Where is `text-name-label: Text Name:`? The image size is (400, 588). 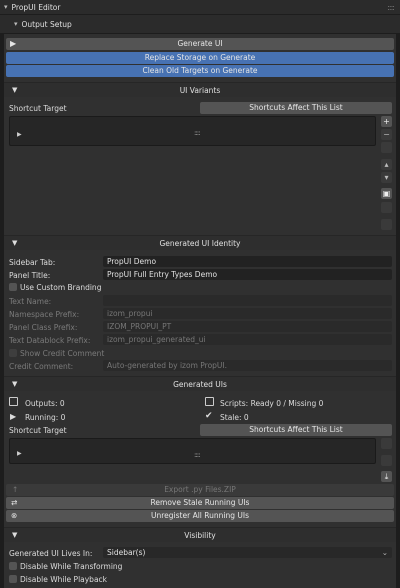 text-name-label: Text Name: is located at coordinates (30, 301).